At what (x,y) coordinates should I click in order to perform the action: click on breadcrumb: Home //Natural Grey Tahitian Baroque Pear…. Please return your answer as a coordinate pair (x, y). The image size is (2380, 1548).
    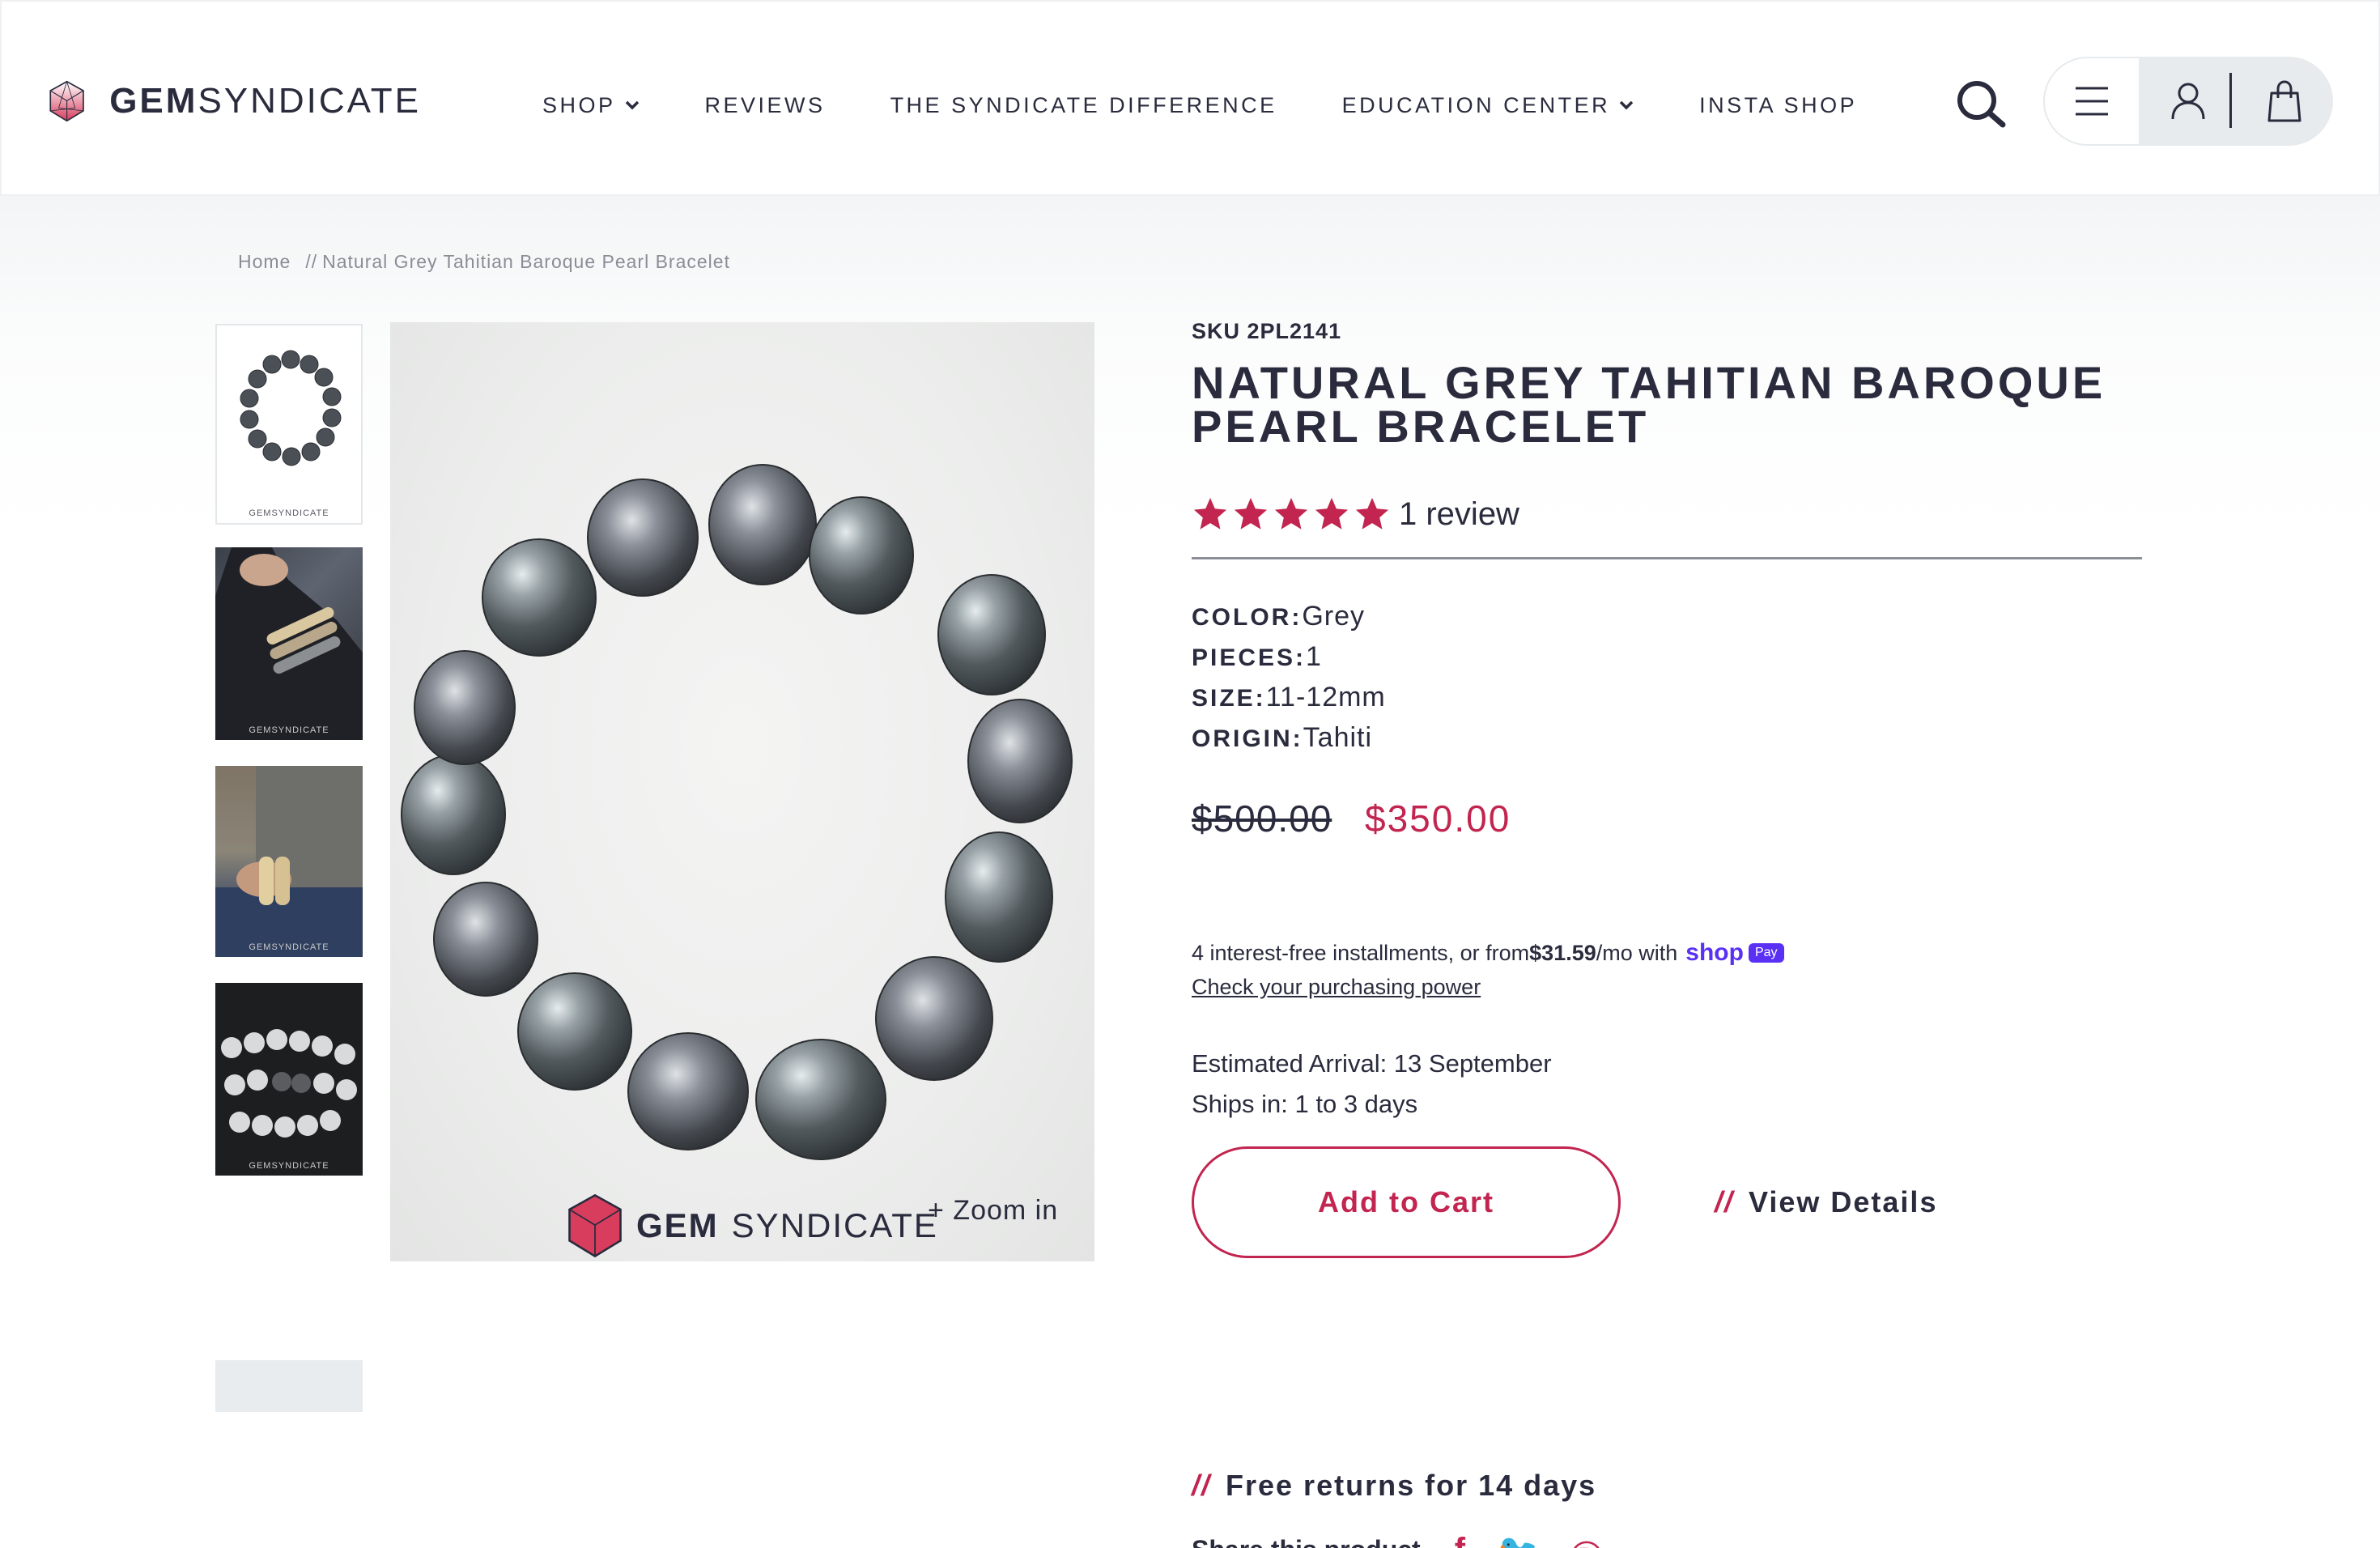
    Looking at the image, I should click on (484, 262).